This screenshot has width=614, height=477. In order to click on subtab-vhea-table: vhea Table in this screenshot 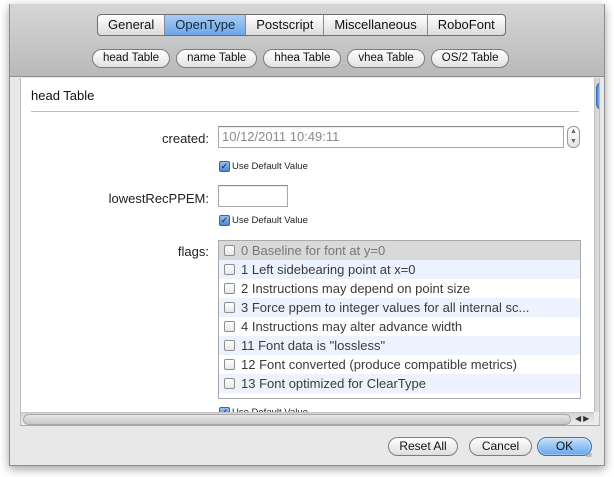, I will do `click(386, 58)`.